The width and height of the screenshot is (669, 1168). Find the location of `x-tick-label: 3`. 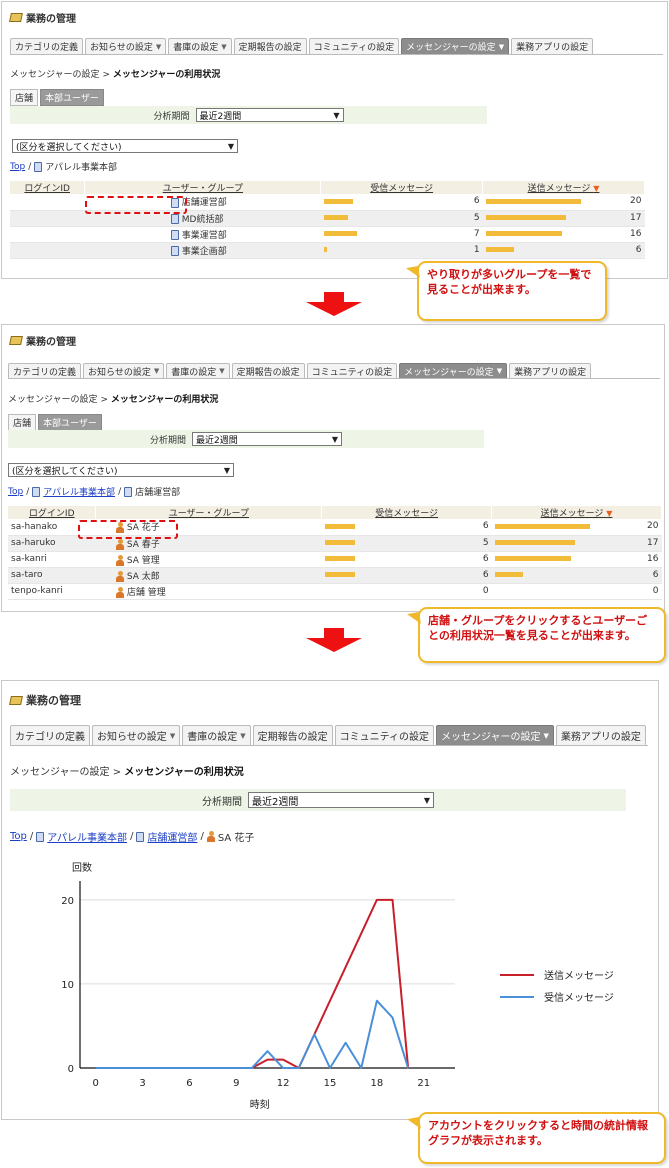

x-tick-label: 3 is located at coordinates (142, 1083).